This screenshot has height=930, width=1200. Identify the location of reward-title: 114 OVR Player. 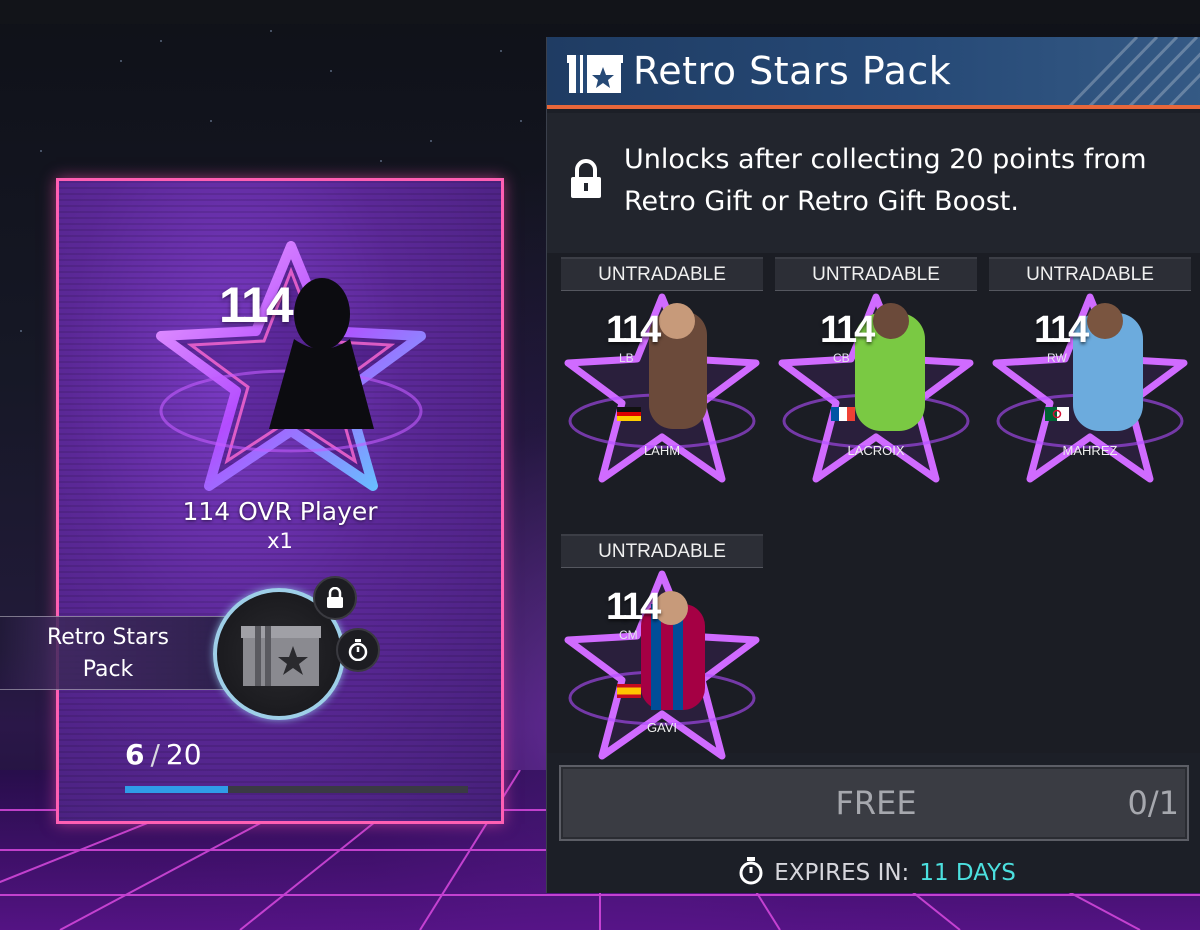
(280, 511).